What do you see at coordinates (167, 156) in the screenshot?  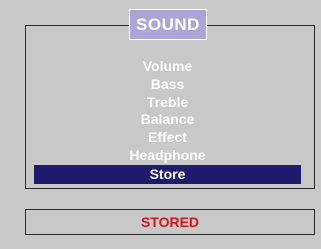 I see `menu-item-headphone: Headphone` at bounding box center [167, 156].